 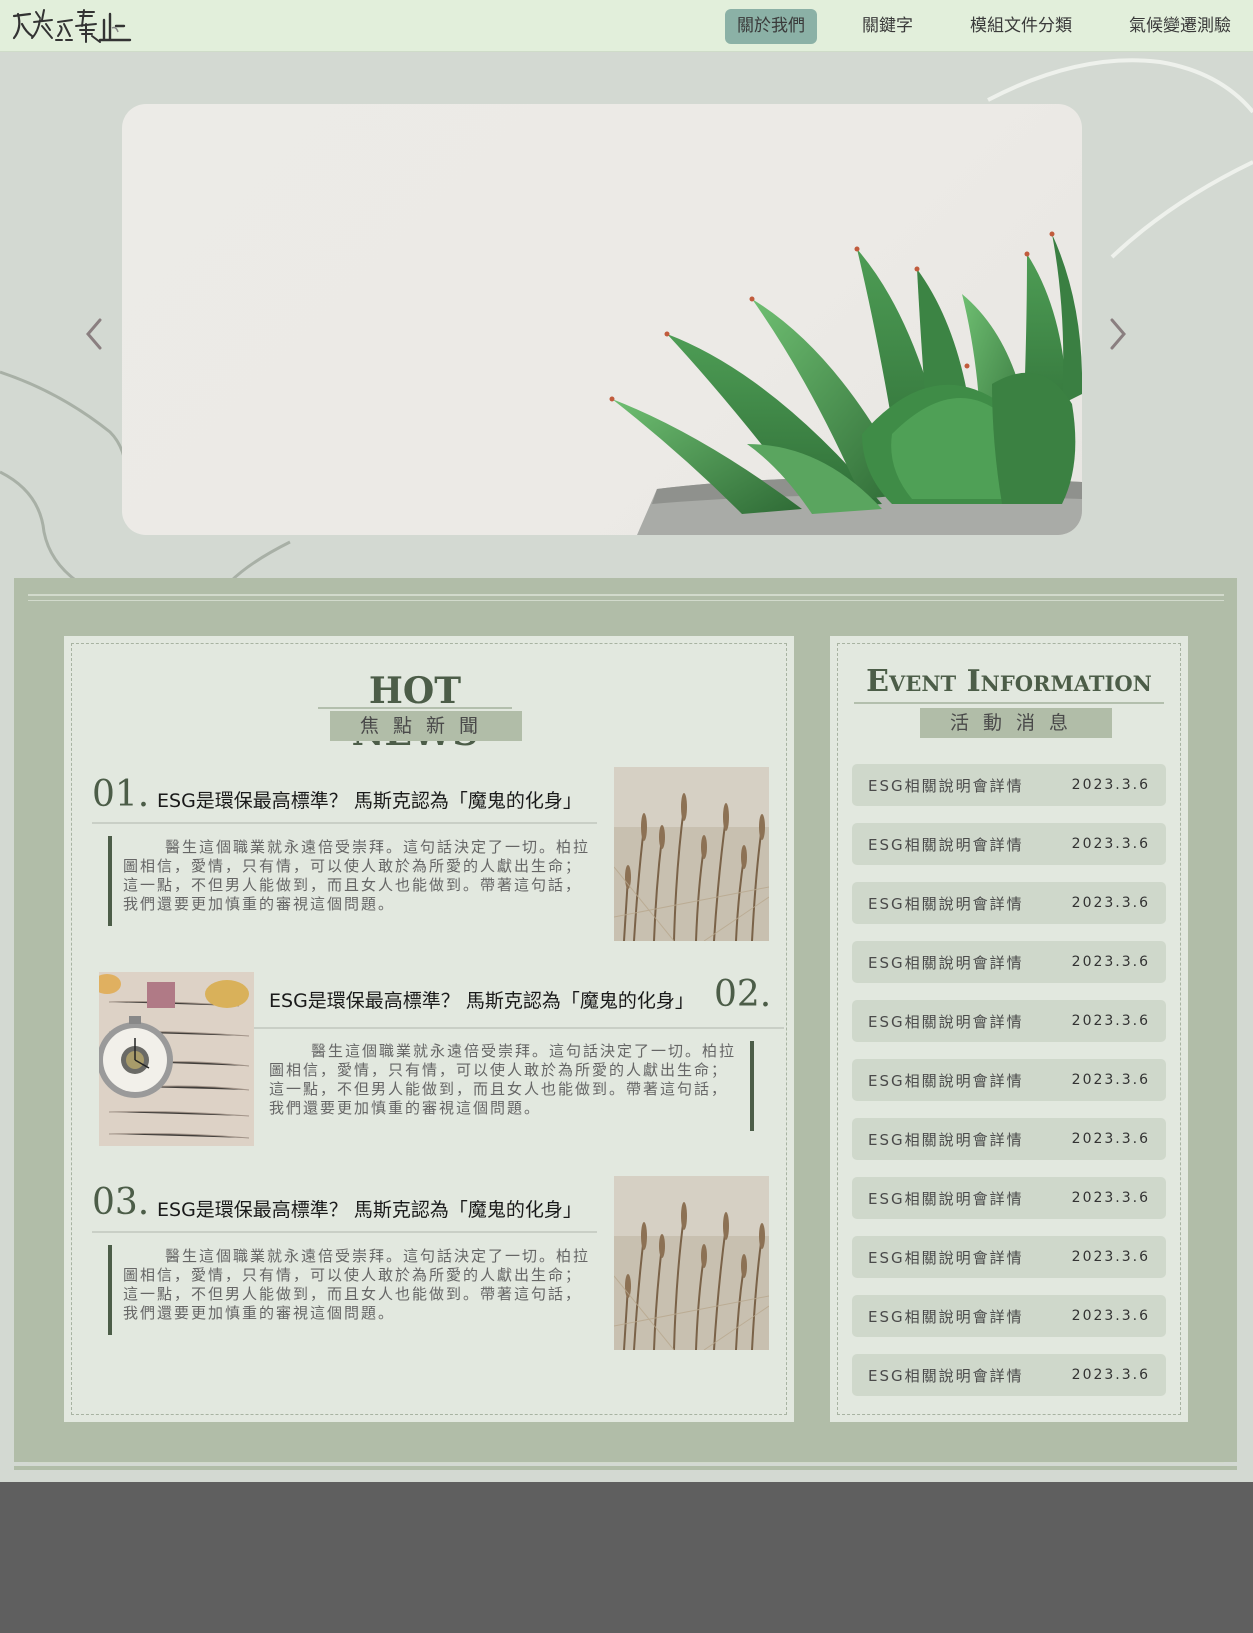 I want to click on logo-calligraphy-icon, so click(x=72, y=26).